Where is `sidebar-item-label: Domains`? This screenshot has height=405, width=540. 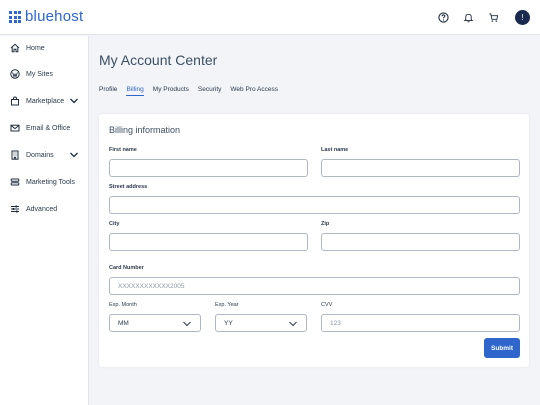 sidebar-item-label: Domains is located at coordinates (40, 155).